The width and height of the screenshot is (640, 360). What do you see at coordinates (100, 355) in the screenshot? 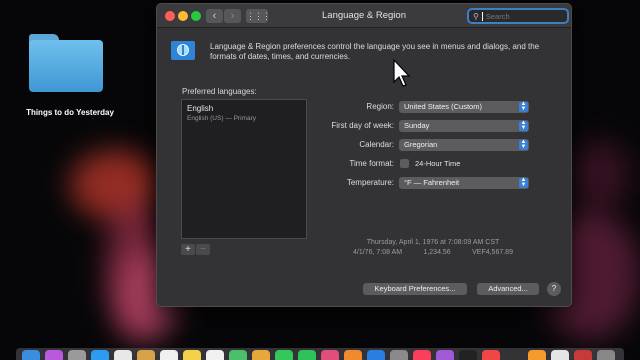
I see `safari-icon` at bounding box center [100, 355].